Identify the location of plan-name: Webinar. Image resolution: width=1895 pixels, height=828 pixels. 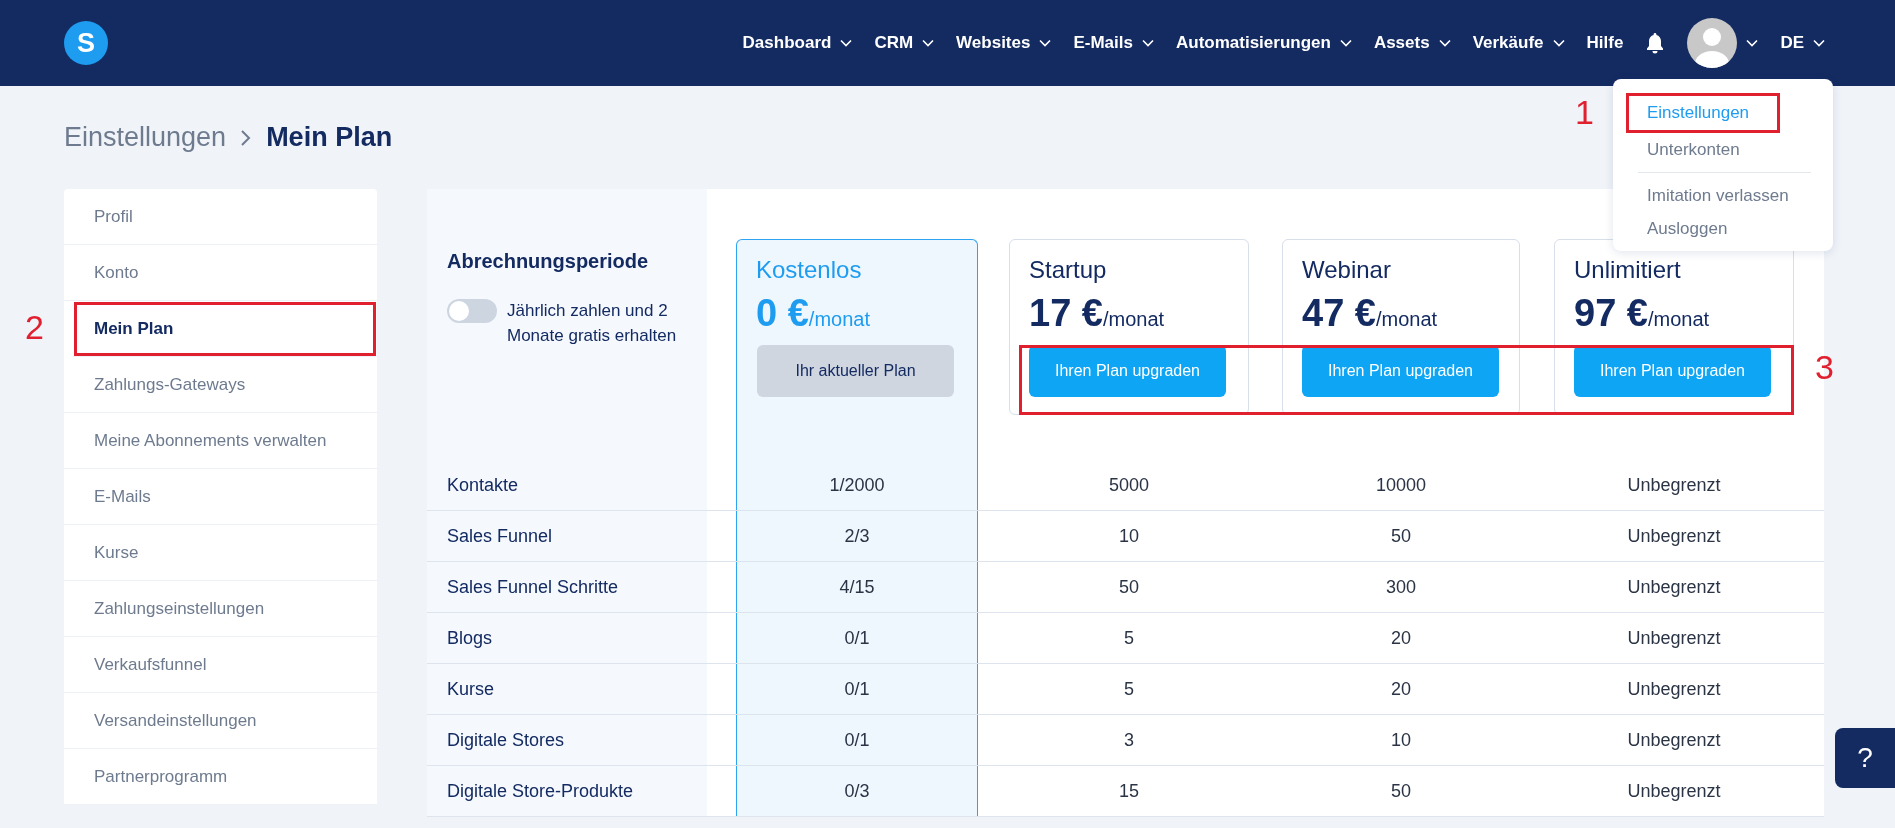
(1347, 270).